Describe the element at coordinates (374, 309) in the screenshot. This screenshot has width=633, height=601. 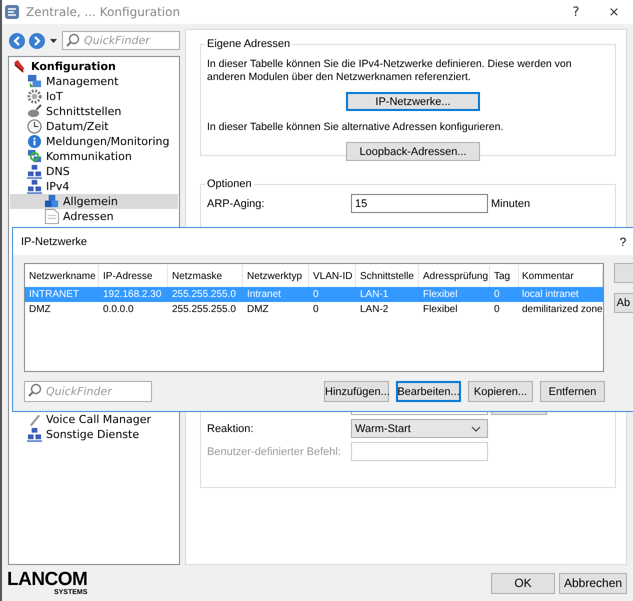
I see `table-cell-text: LAN-2` at that location.